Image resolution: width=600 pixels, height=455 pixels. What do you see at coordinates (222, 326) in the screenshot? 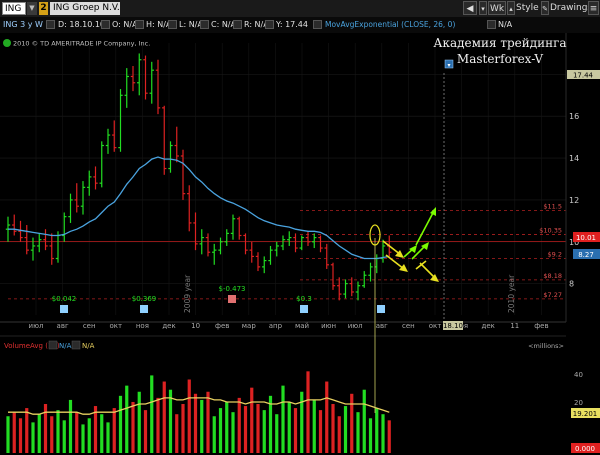
I see `time-axis-label: фев` at bounding box center [222, 326].